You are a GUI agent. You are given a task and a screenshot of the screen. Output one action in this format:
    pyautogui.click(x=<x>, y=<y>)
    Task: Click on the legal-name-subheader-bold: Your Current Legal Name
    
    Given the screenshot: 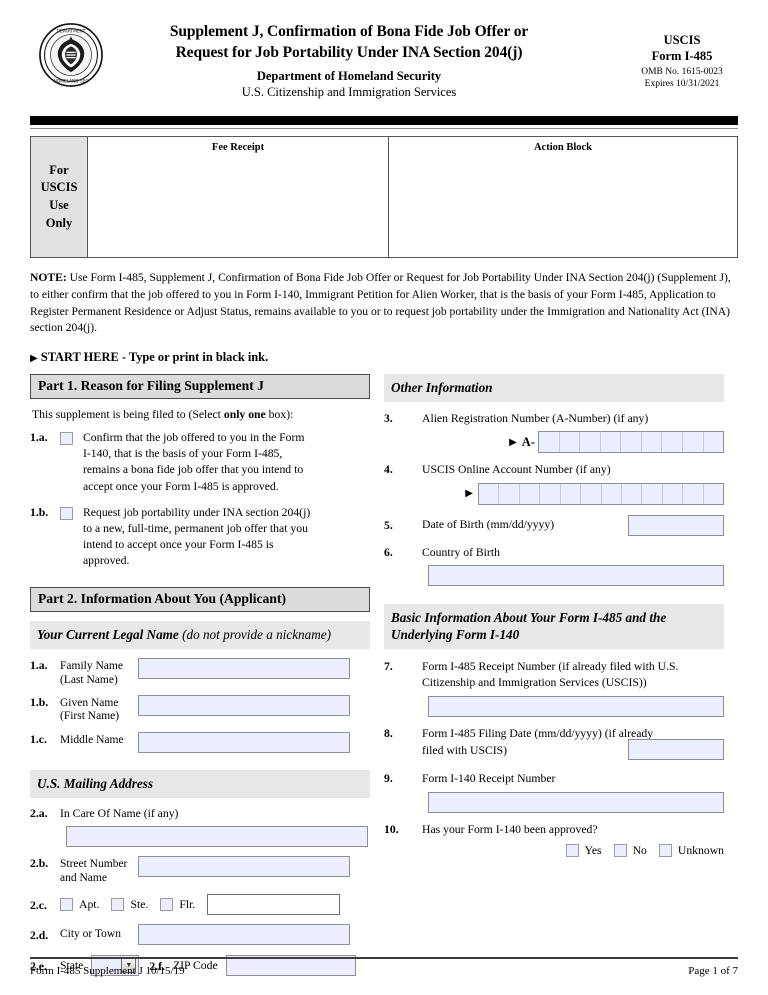 What is the action you would take?
    pyautogui.click(x=110, y=635)
    